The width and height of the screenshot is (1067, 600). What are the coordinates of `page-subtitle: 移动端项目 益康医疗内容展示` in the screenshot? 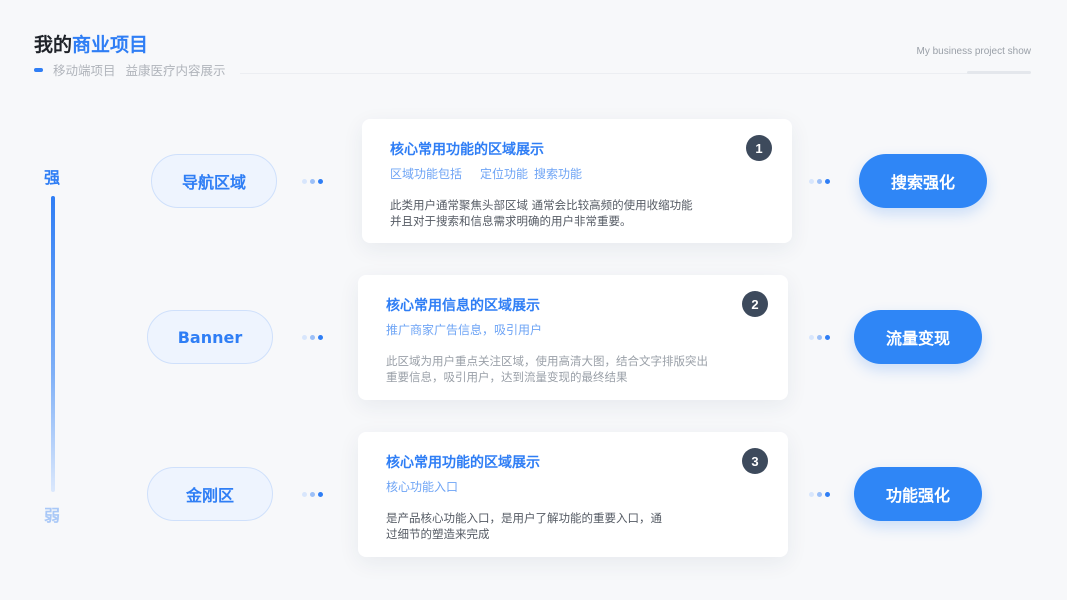 It's located at (130, 69).